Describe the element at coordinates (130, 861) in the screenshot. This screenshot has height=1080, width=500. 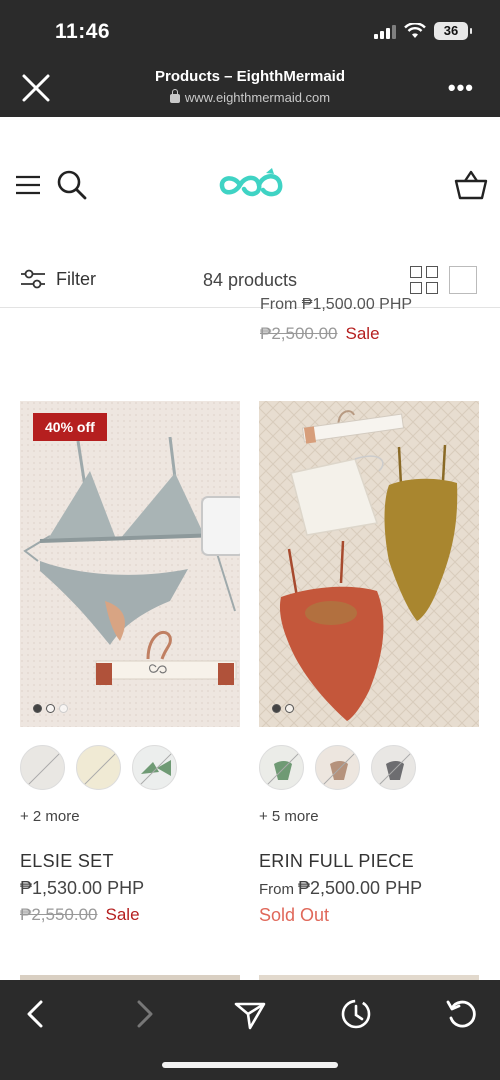
I see `product-name: ELSIE SET` at that location.